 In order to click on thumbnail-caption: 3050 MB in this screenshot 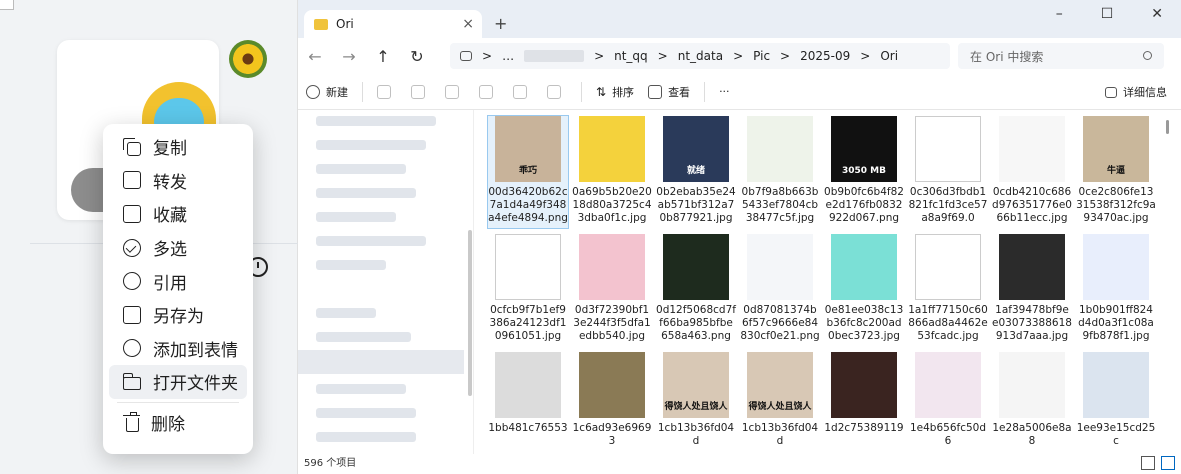, I will do `click(864, 171)`.